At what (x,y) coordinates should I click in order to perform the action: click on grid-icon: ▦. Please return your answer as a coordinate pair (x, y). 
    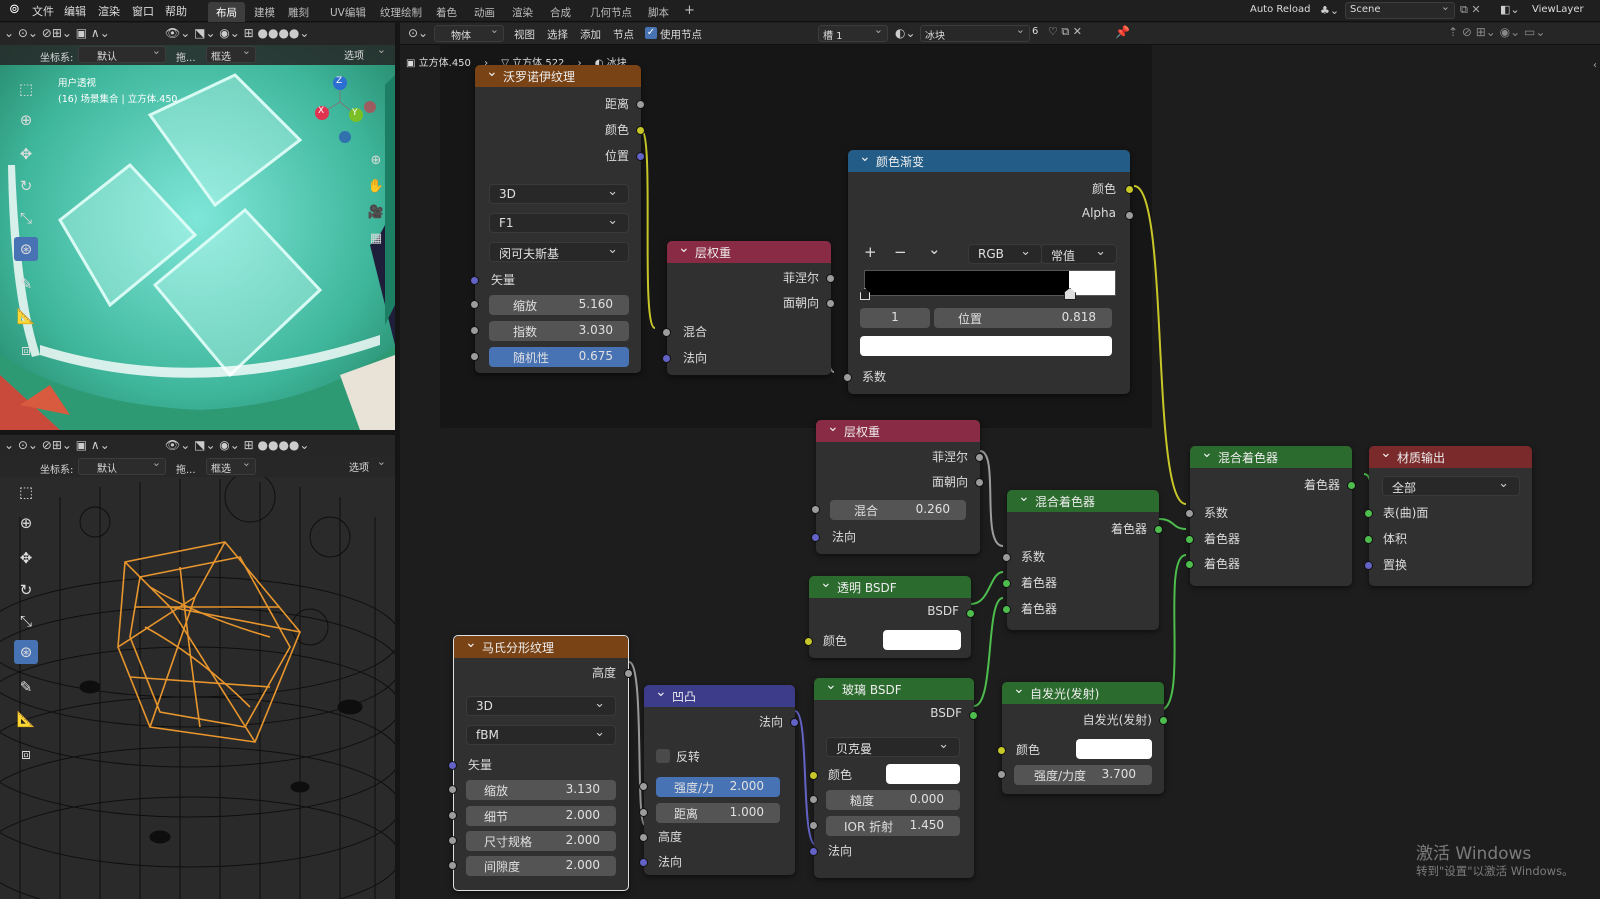
    Looking at the image, I should click on (376, 239).